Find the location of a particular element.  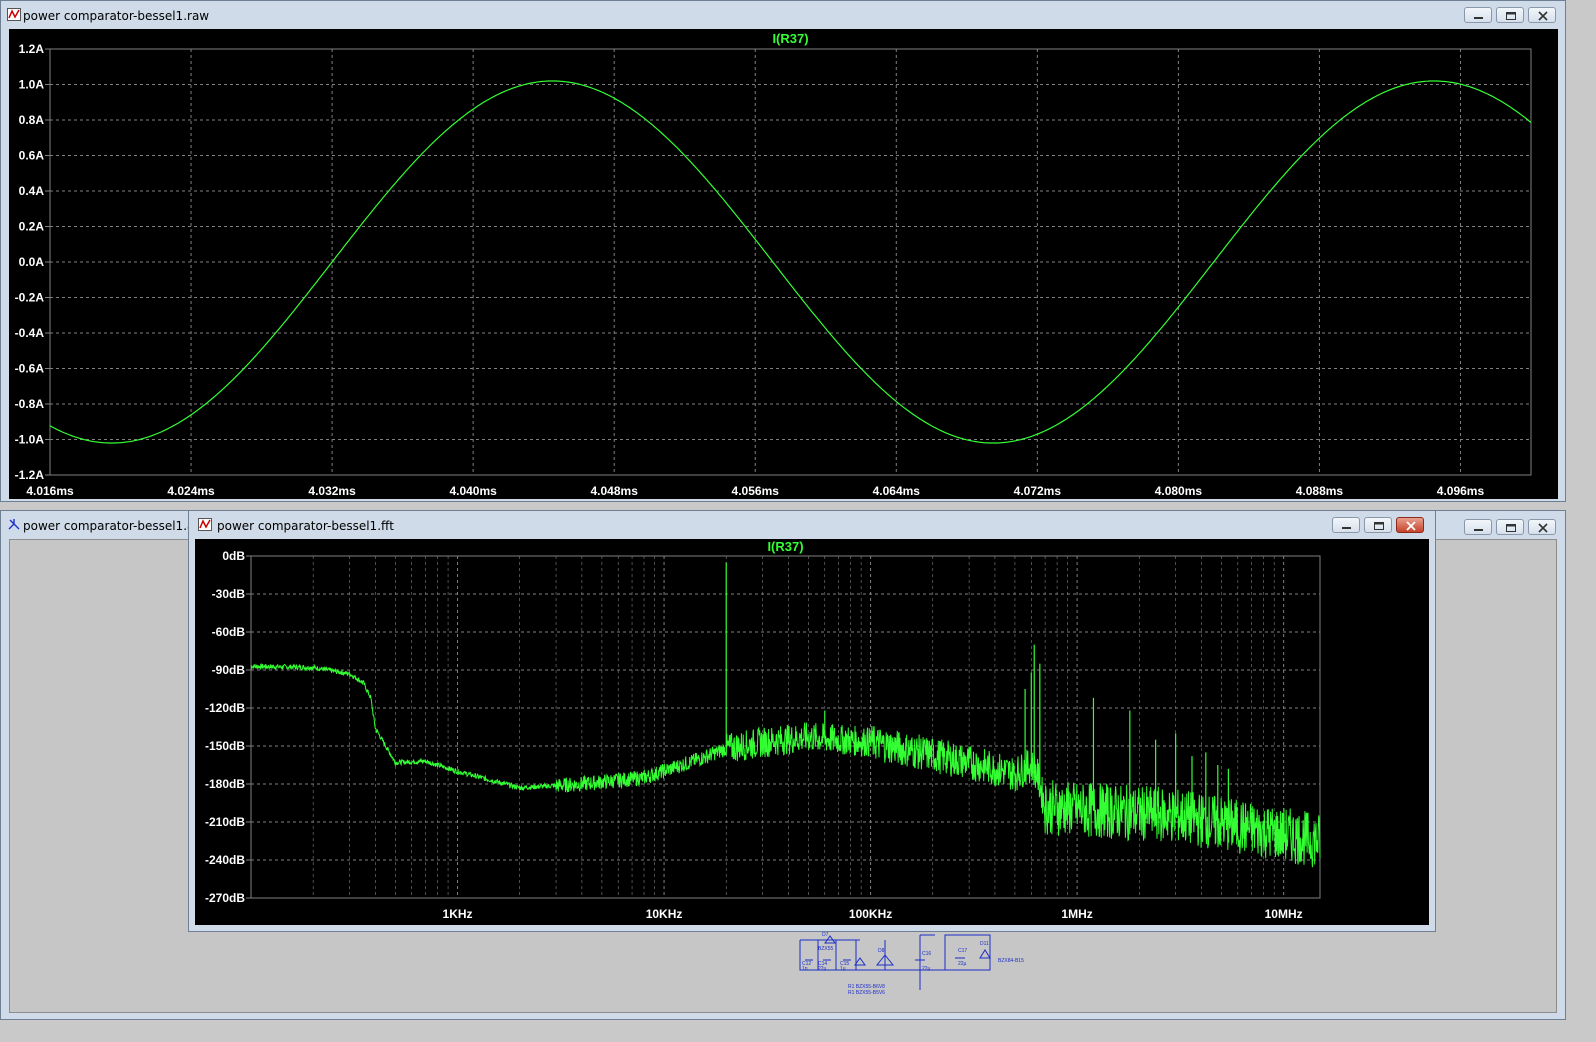

schematic-label-bzx84: BZX84-B15 is located at coordinates (1011, 961).